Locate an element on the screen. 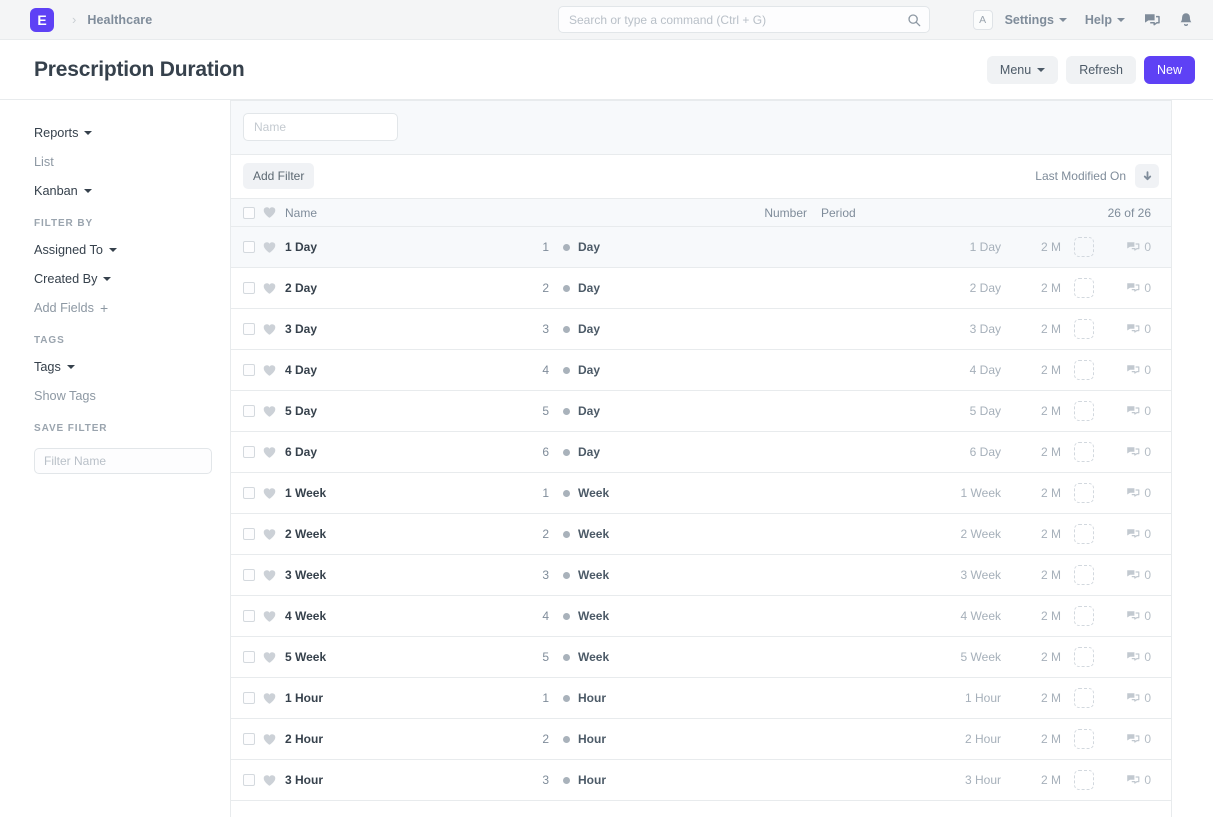  menu-button: Menu is located at coordinates (1022, 69).